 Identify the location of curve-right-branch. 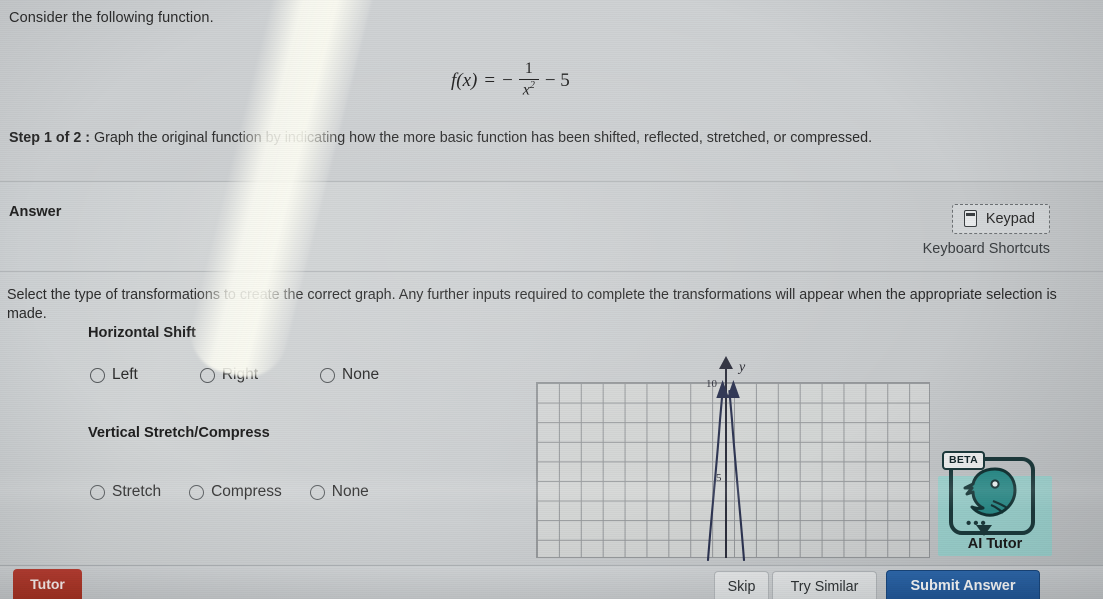
(737, 475).